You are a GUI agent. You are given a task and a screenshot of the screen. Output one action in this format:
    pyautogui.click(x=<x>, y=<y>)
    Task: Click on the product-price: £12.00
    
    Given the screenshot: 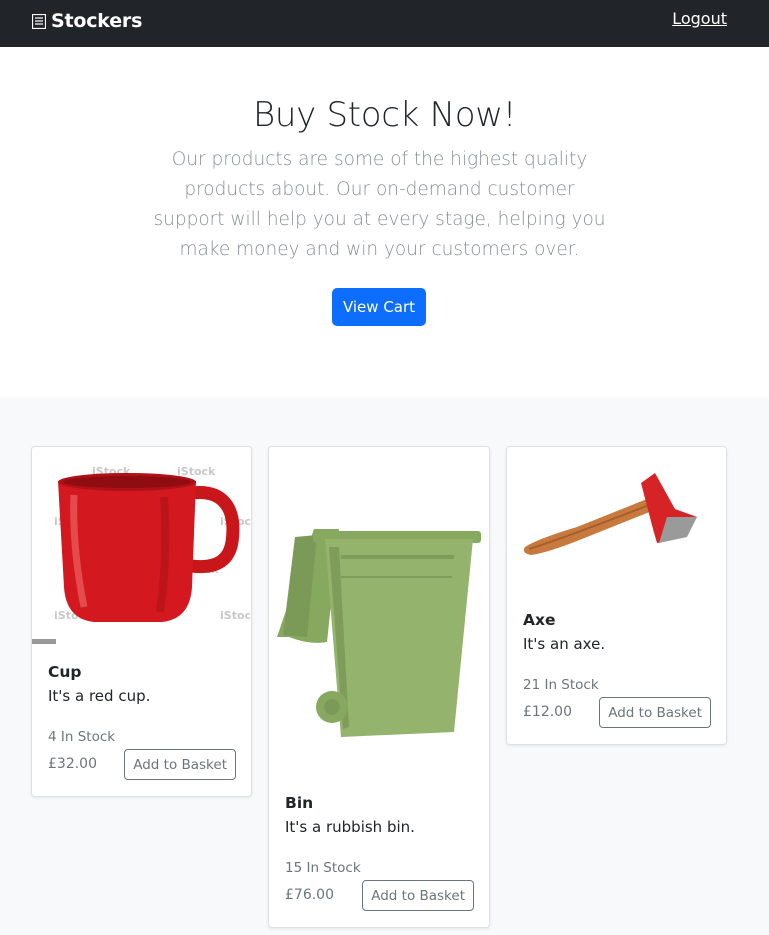 What is the action you would take?
    pyautogui.click(x=547, y=712)
    